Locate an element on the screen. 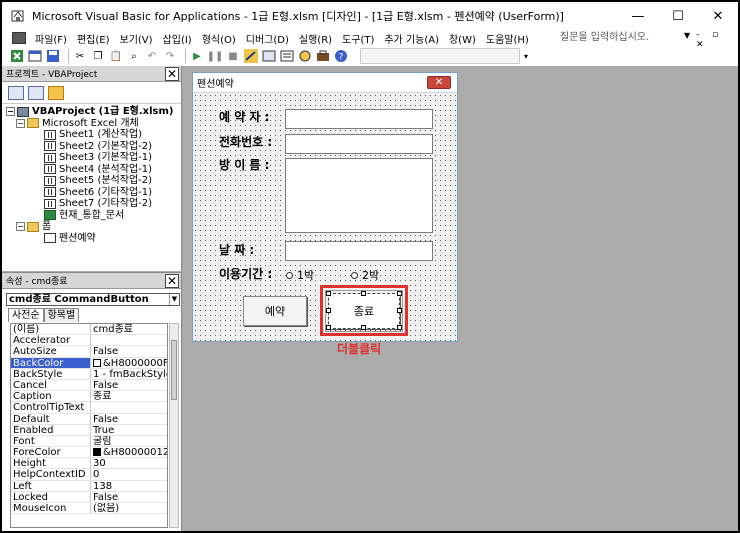 The height and width of the screenshot is (533, 740). label-period: 이용기간 : is located at coordinates (245, 273).